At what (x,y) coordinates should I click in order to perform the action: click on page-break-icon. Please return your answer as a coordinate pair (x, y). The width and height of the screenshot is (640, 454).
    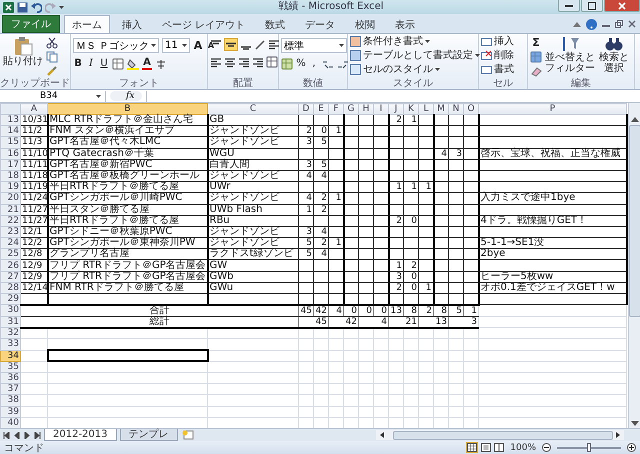
    Looking at the image, I should click on (499, 447).